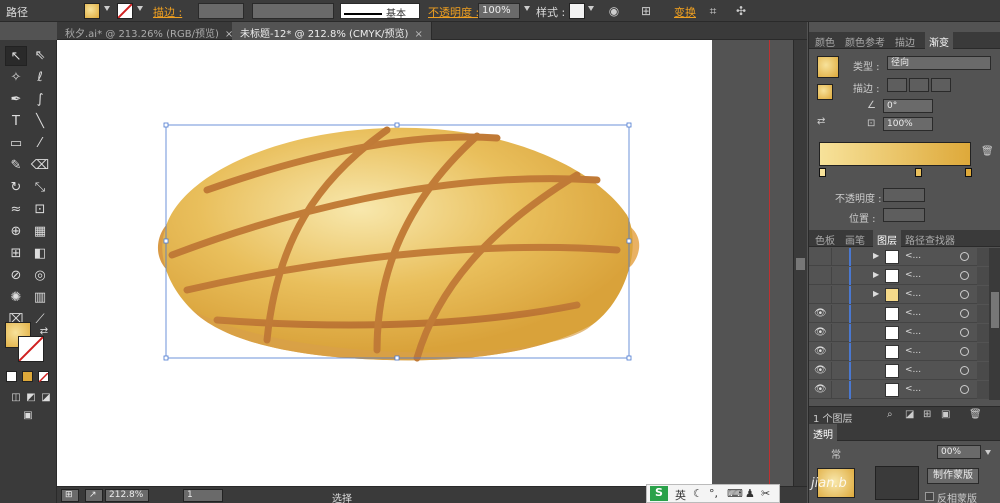 Image resolution: width=1000 pixels, height=503 pixels. I want to click on opacity-field: 100%, so click(499, 11).